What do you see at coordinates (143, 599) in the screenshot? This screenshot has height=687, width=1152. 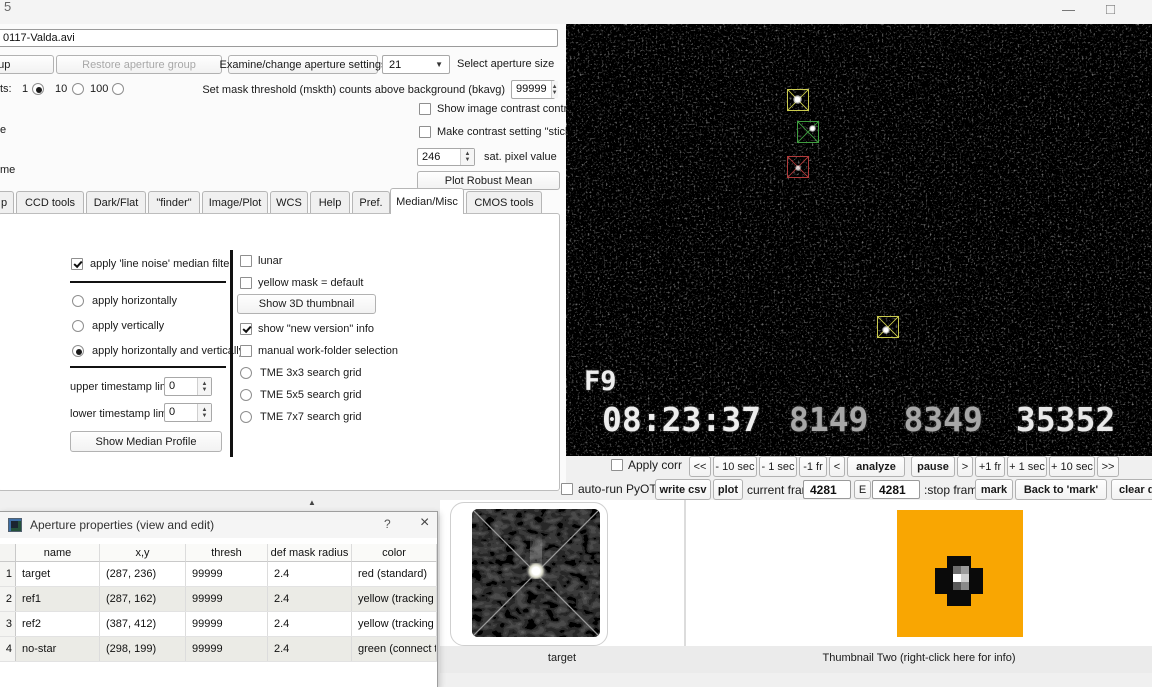 I see `cell-xy: (287, 162)` at bounding box center [143, 599].